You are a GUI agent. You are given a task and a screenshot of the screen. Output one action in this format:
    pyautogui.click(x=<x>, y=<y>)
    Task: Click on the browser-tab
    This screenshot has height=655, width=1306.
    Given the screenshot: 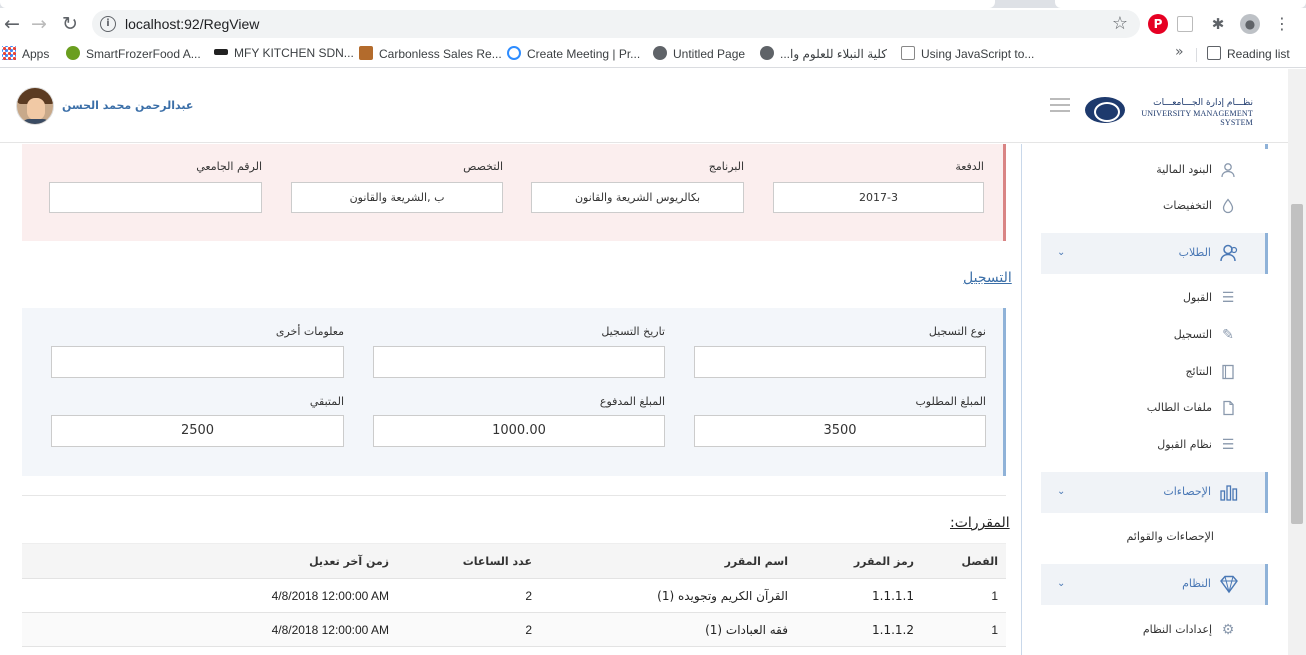 What is the action you would take?
    pyautogui.click(x=1180, y=4)
    